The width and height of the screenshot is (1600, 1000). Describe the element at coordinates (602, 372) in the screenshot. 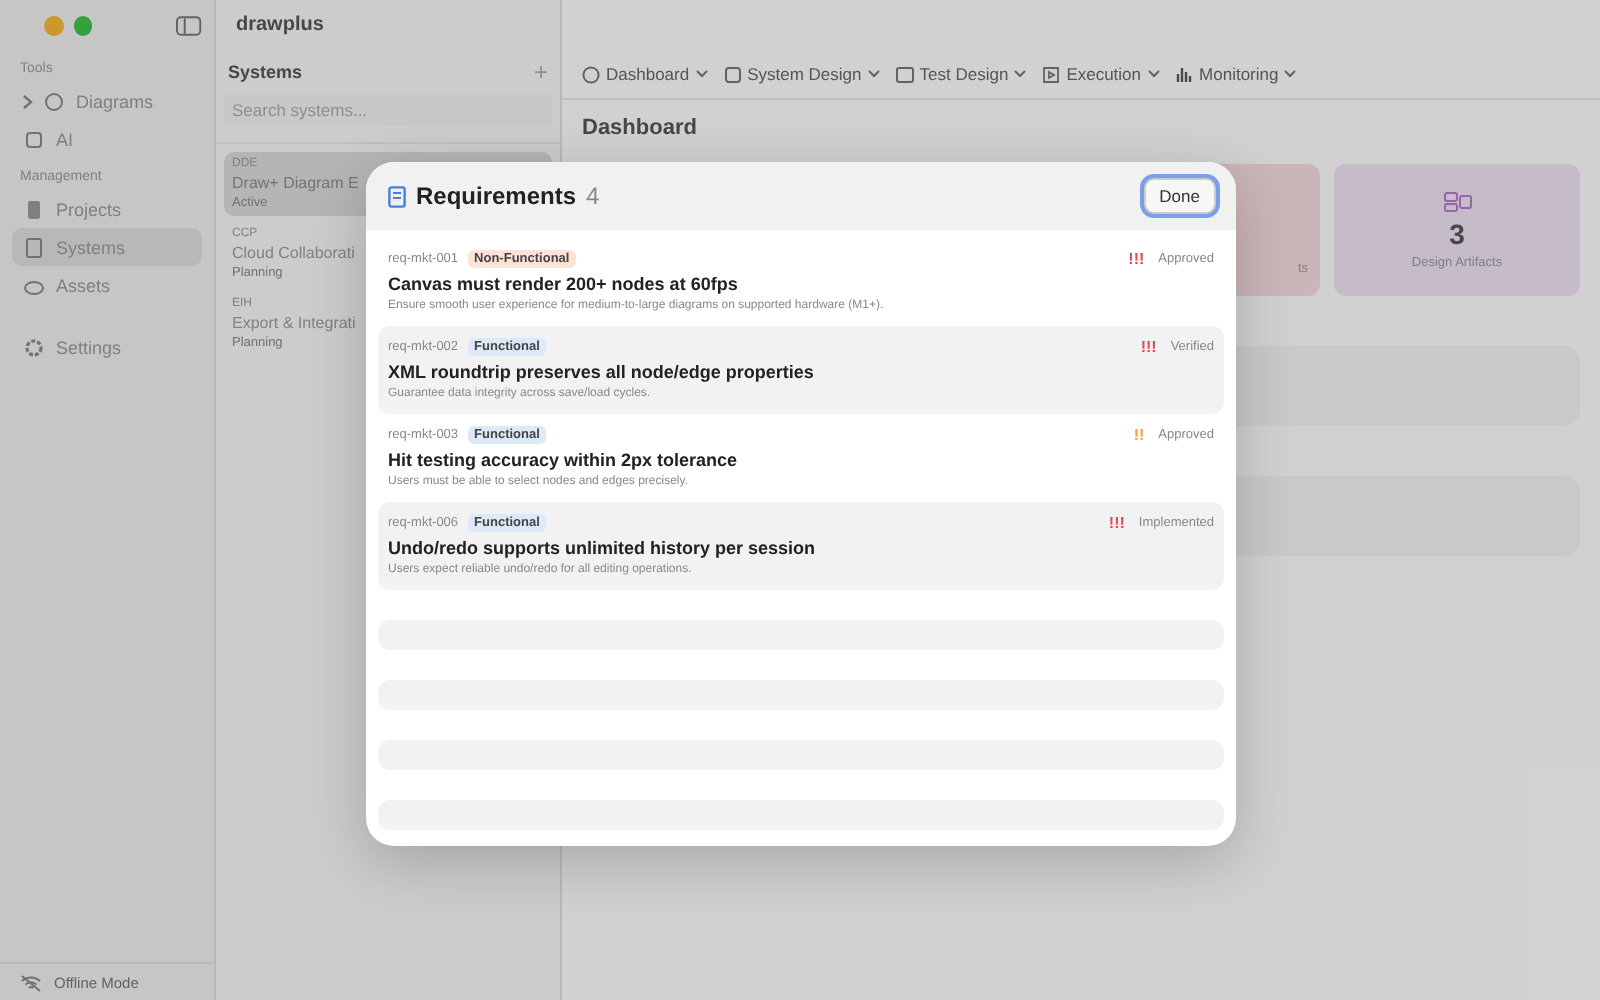

I see `requirement-title: XML roundtrip preserves all node/edge properties` at that location.